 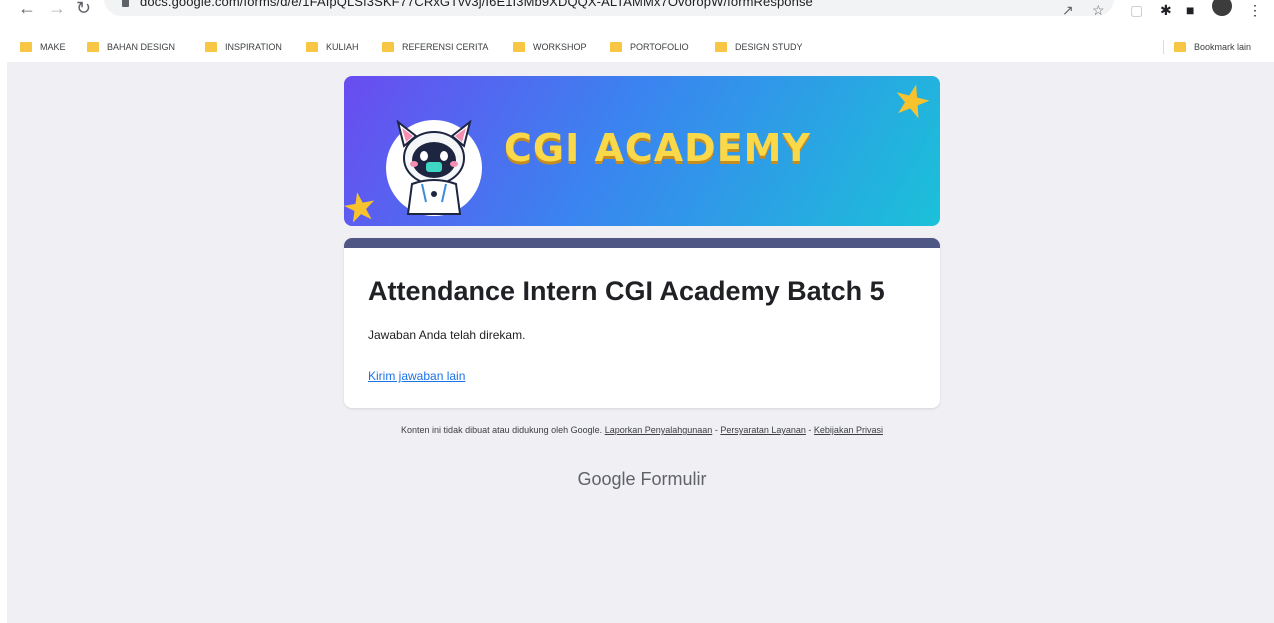 I want to click on side-panel-icon: ■, so click(x=1190, y=10).